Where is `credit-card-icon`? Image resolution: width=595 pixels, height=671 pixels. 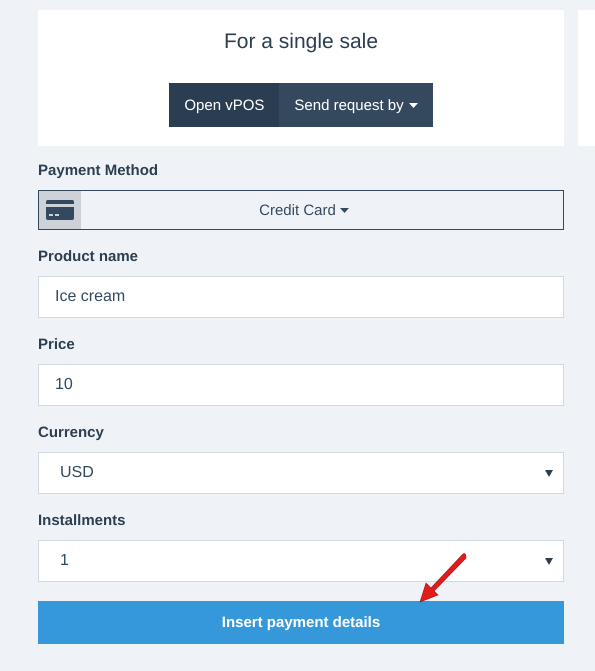 credit-card-icon is located at coordinates (60, 210).